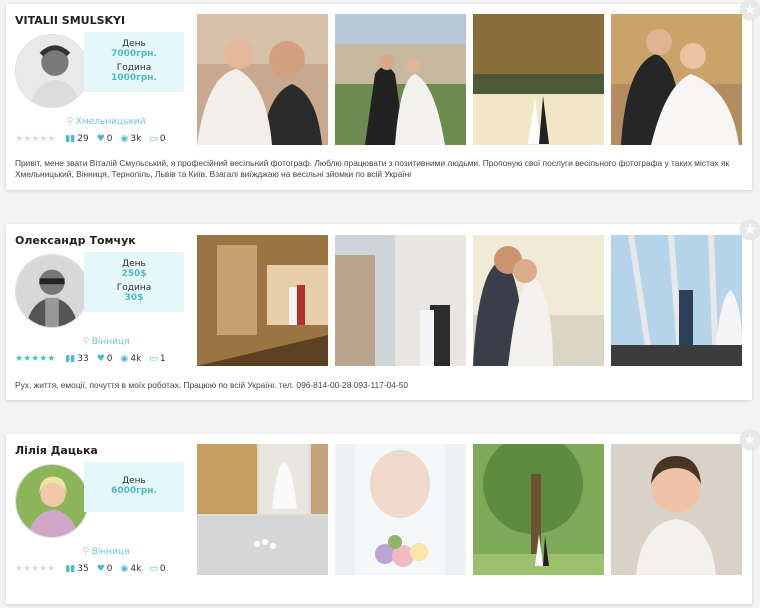 This screenshot has width=760, height=608. What do you see at coordinates (110, 122) in the screenshot?
I see `city-label: Хмельницький` at bounding box center [110, 122].